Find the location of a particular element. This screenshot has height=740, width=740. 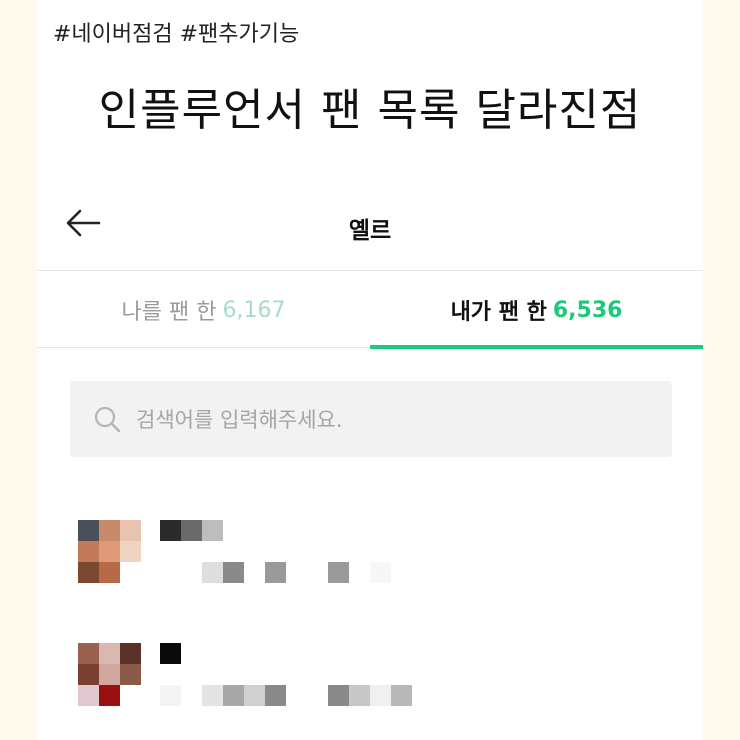

tab-count: 6,536 is located at coordinates (587, 310).